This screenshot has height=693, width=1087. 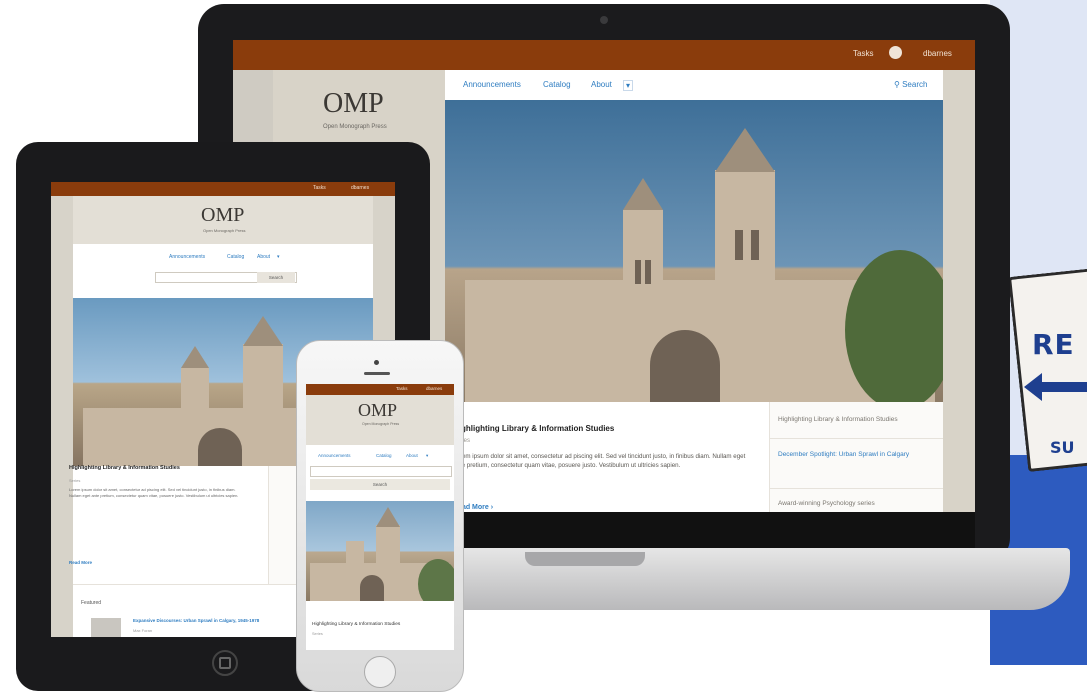 I want to click on top-bar, so click(x=223, y=189).